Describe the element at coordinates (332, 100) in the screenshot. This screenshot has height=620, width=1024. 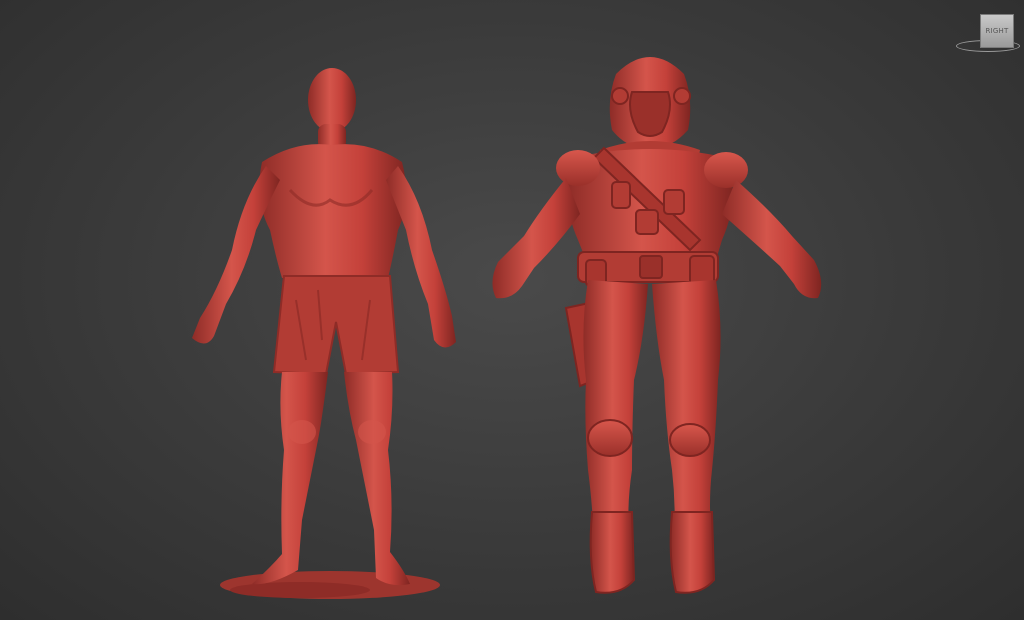
I see `head` at that location.